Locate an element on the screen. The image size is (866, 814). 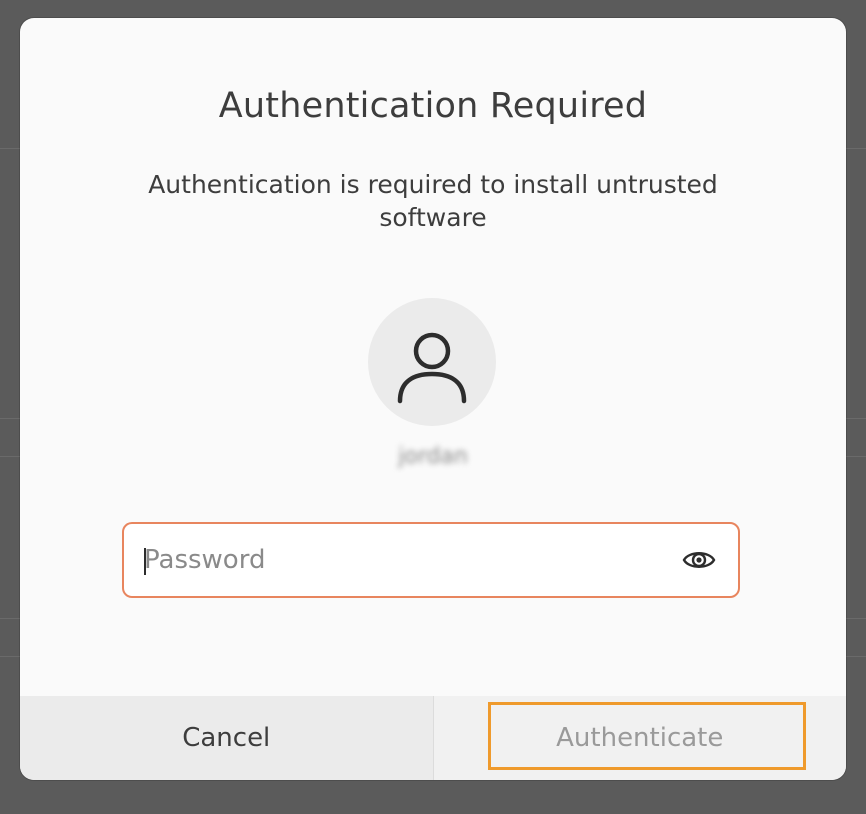
password-field is located at coordinates (431, 560).